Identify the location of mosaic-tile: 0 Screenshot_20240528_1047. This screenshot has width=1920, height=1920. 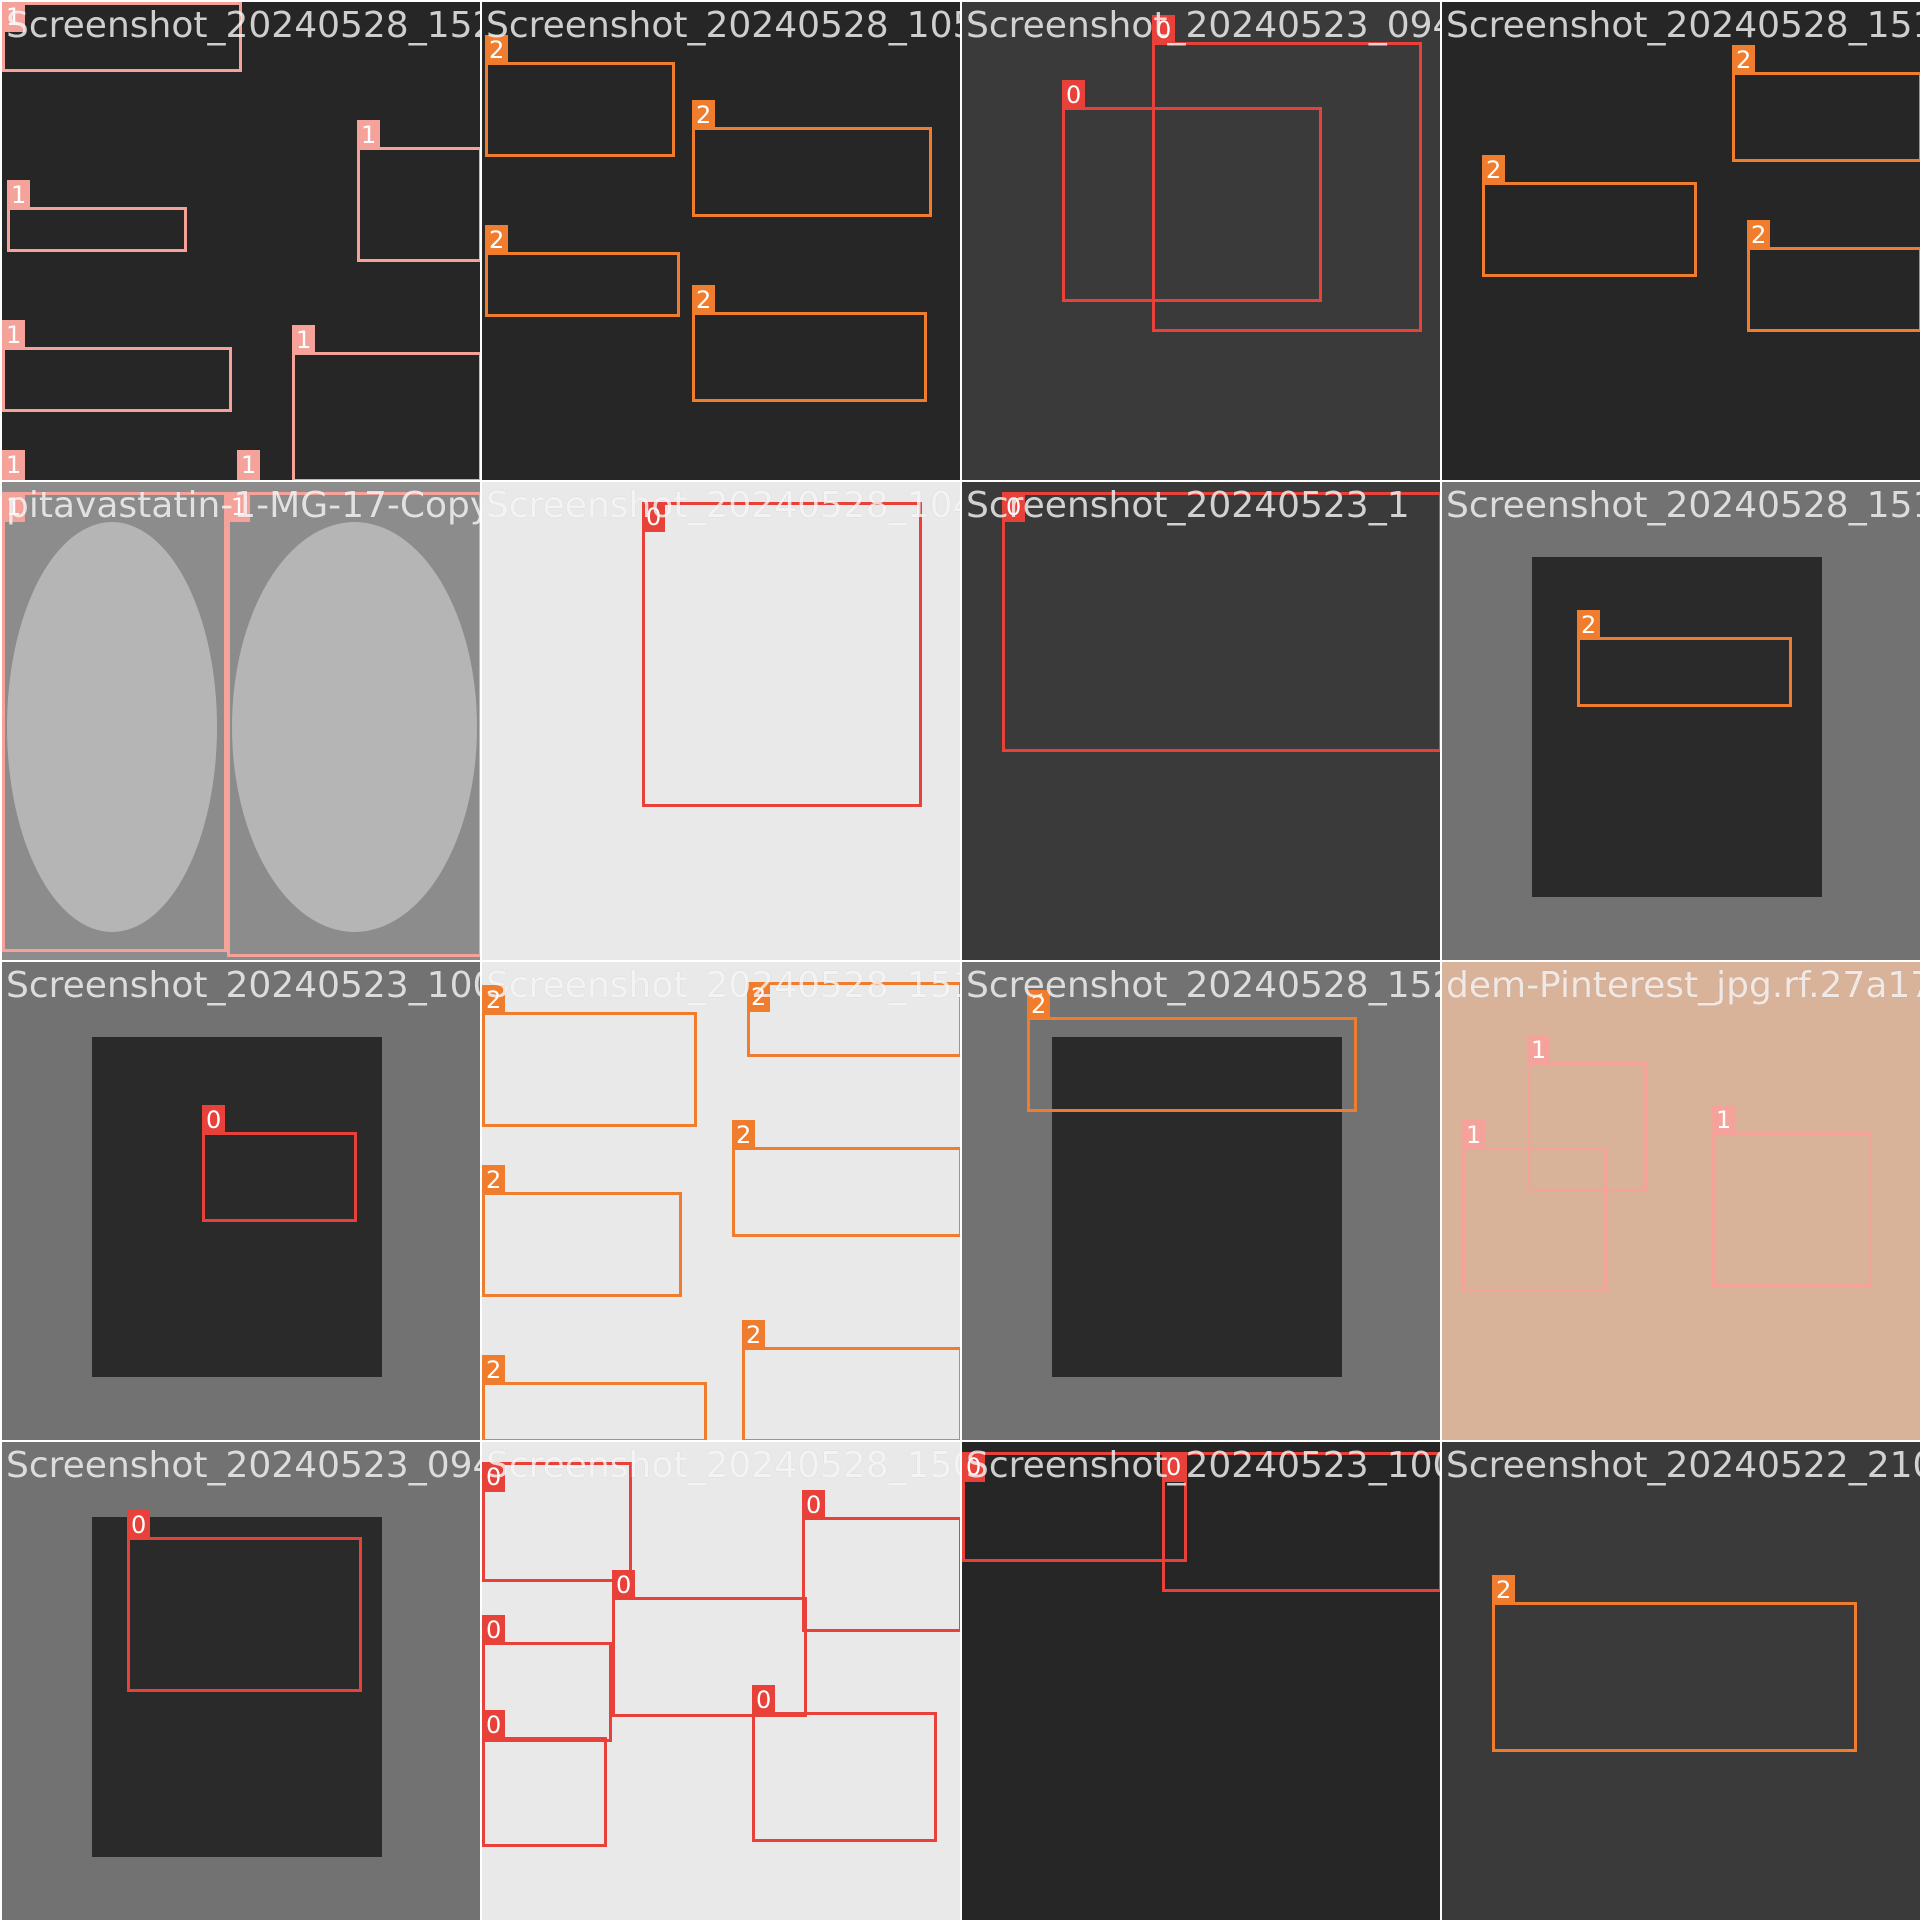
(720, 720).